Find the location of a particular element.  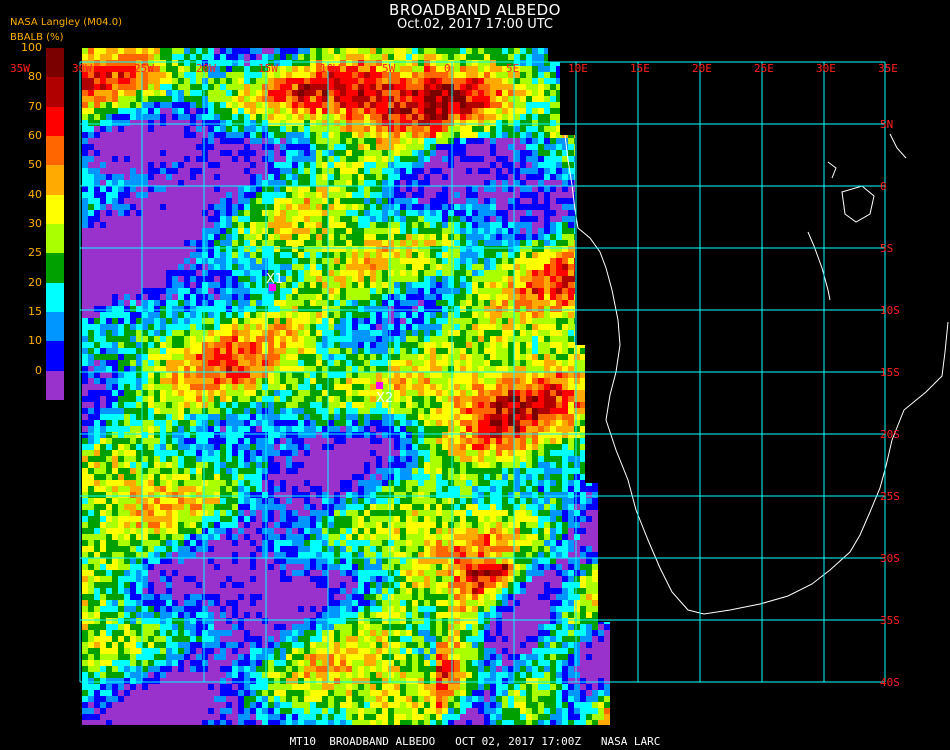

color-scale-label: 20 is located at coordinates (35, 282).